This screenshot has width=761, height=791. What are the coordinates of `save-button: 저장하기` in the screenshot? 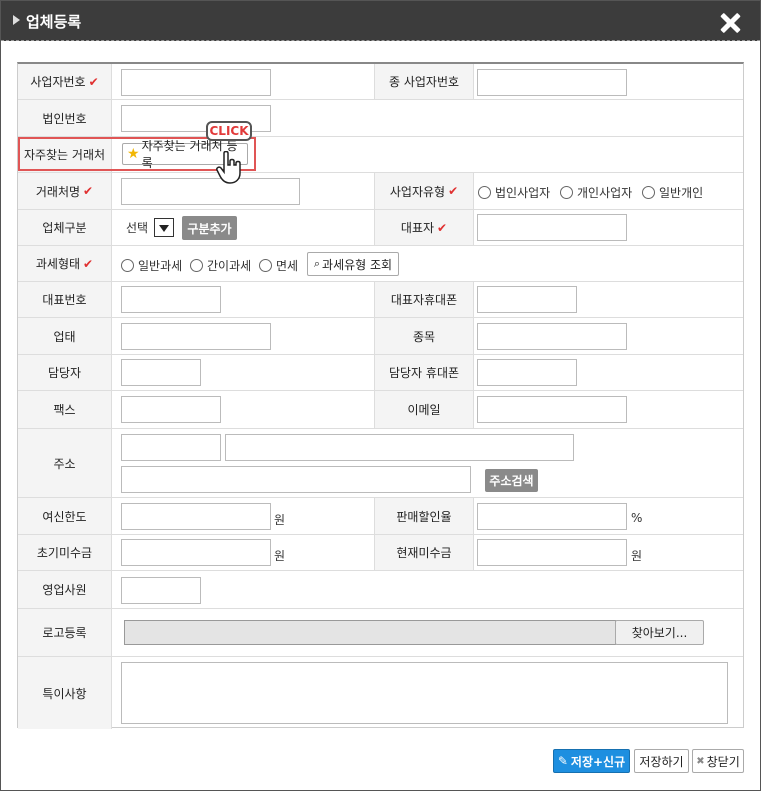 It's located at (661, 761).